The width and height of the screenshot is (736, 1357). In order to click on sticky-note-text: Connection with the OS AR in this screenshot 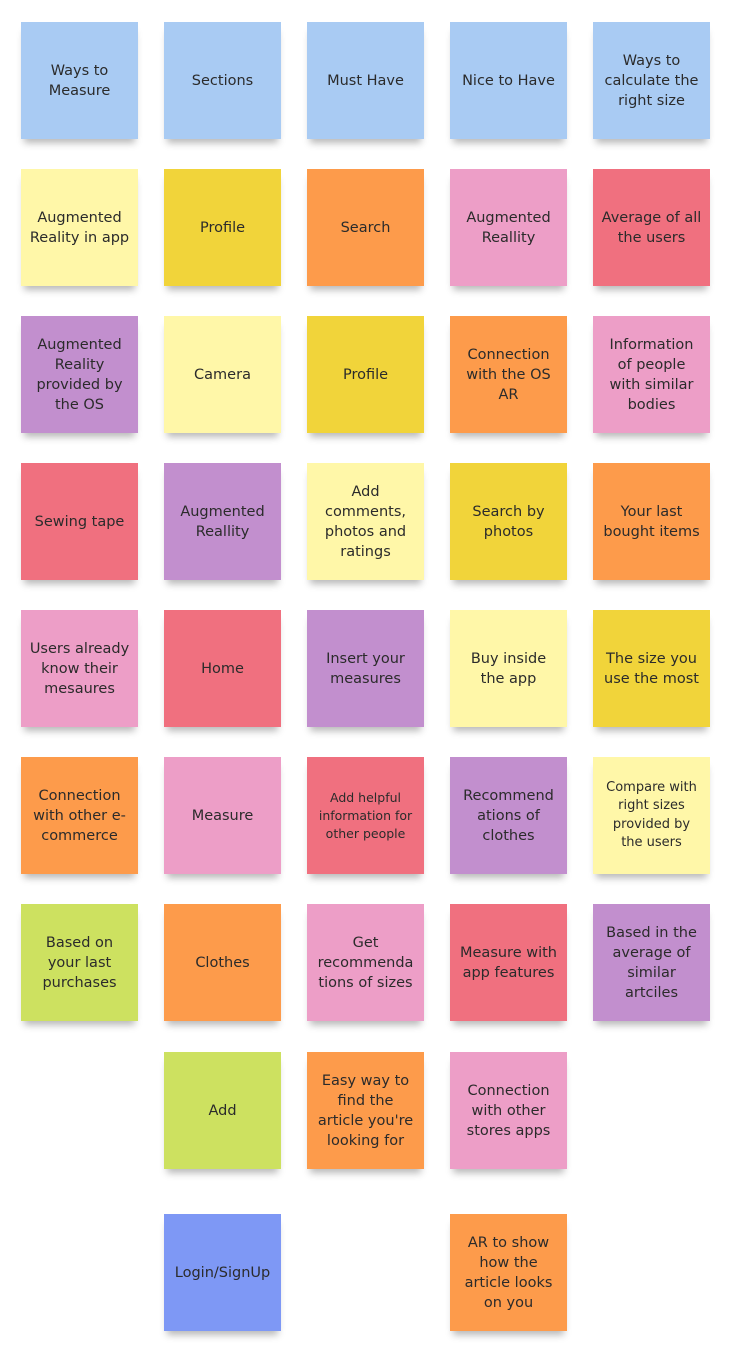, I will do `click(508, 374)`.